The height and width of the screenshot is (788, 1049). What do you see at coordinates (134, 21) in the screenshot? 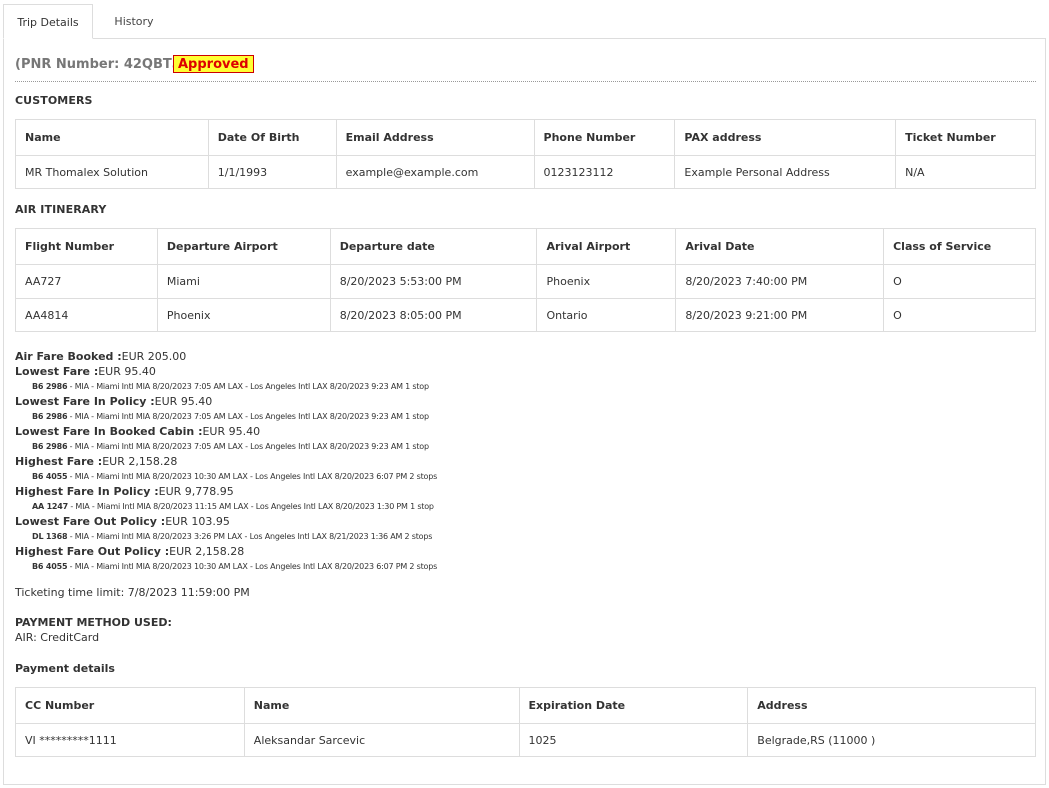
I see `tab-history: History` at bounding box center [134, 21].